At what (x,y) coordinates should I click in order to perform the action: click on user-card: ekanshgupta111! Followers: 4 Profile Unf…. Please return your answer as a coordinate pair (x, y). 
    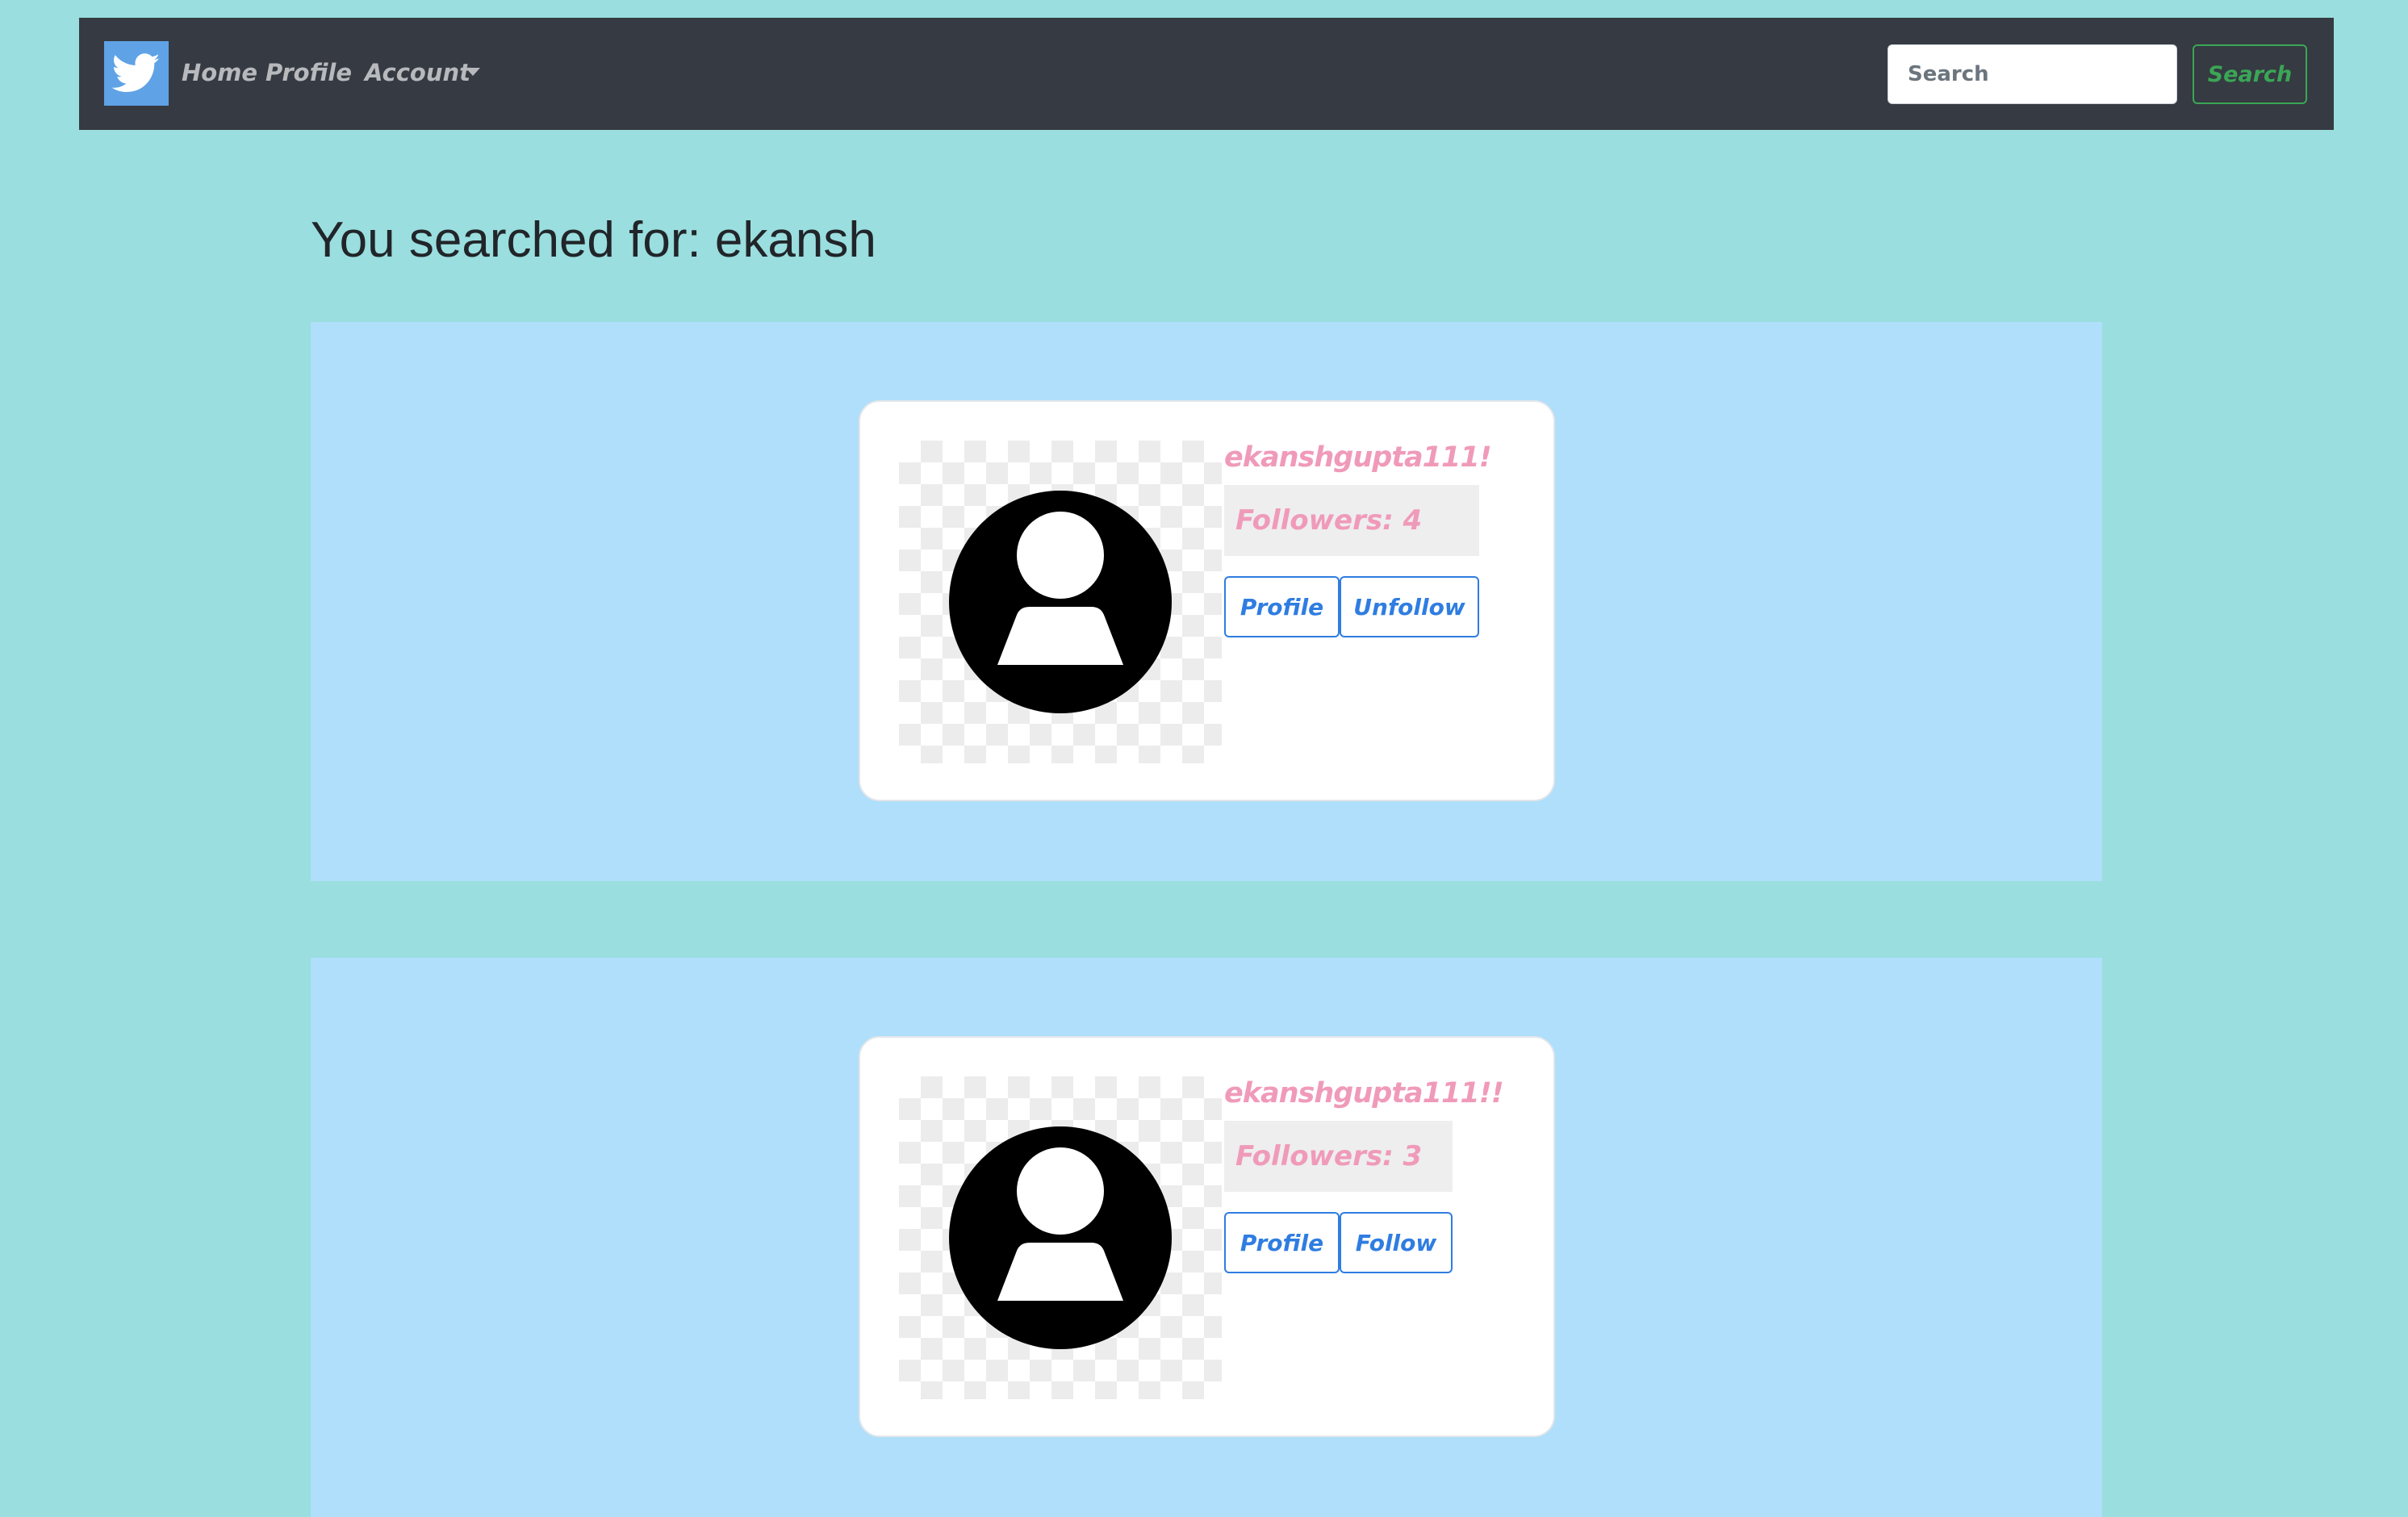
    Looking at the image, I should click on (1207, 600).